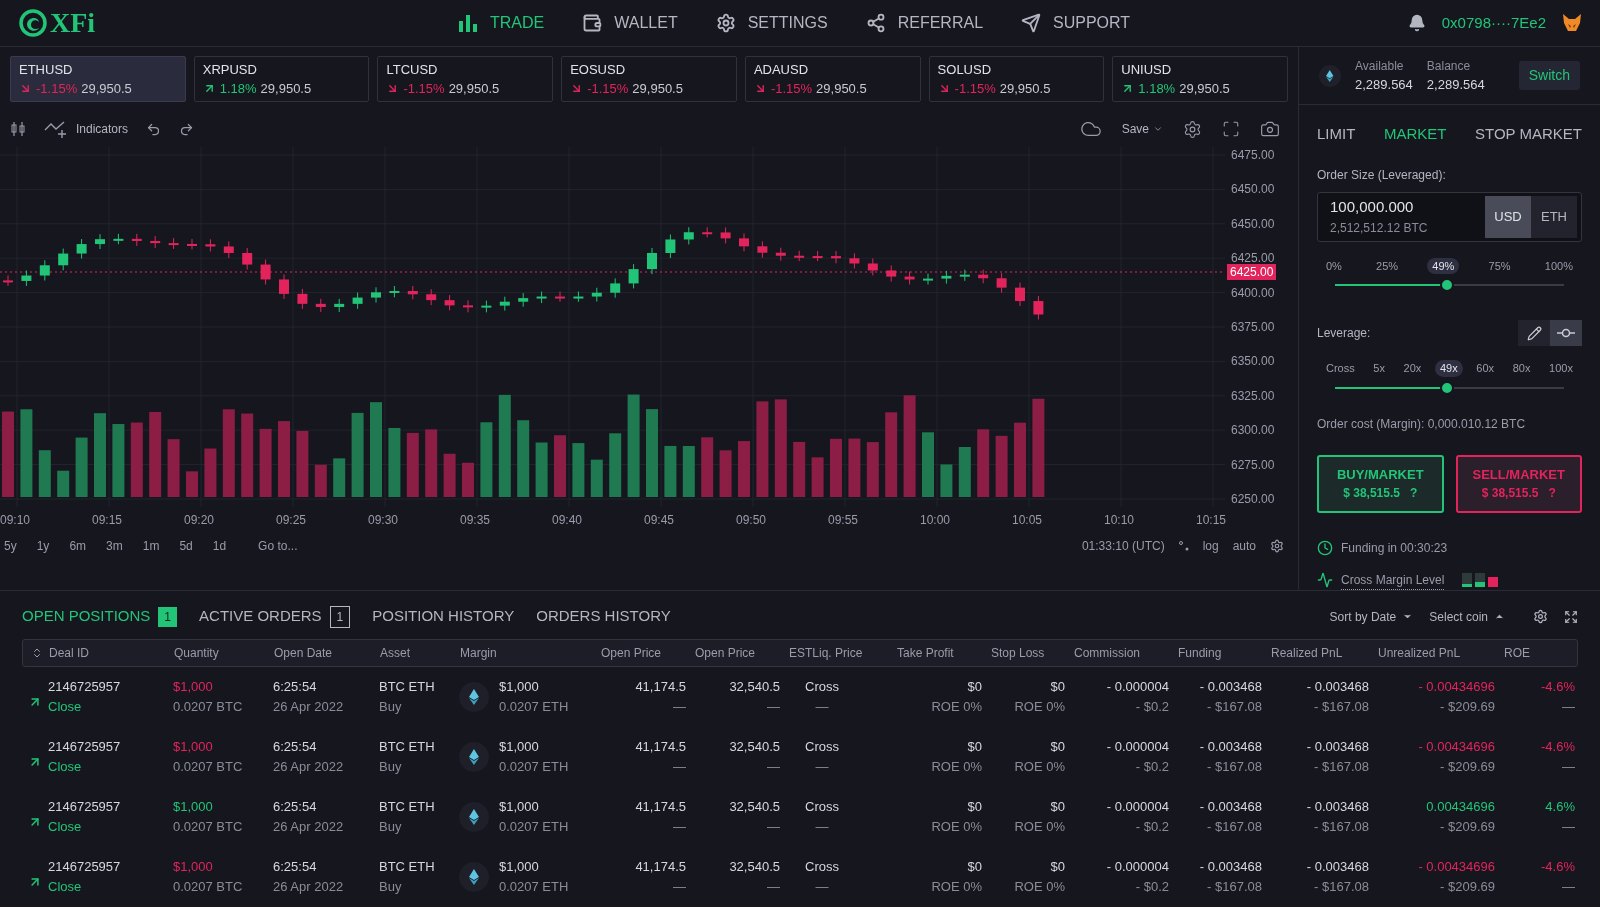 This screenshot has width=1600, height=907. Describe the element at coordinates (1554, 216) in the screenshot. I see `unit-toggle: ETH` at that location.